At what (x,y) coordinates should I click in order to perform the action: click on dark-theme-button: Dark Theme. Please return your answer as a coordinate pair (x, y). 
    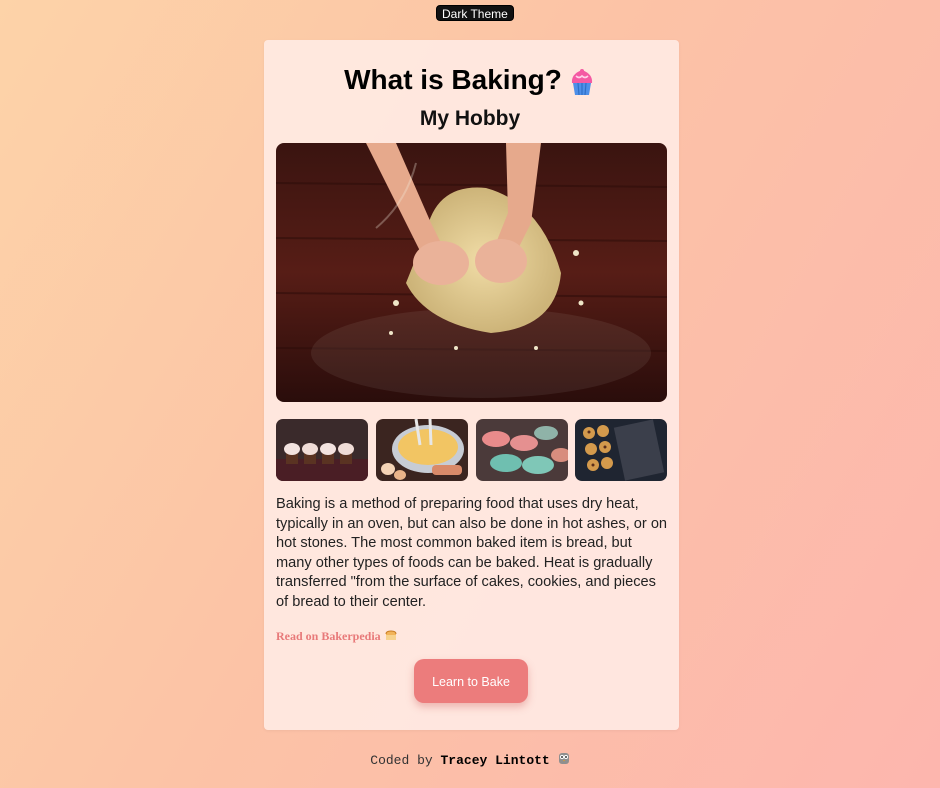
    Looking at the image, I should click on (475, 13).